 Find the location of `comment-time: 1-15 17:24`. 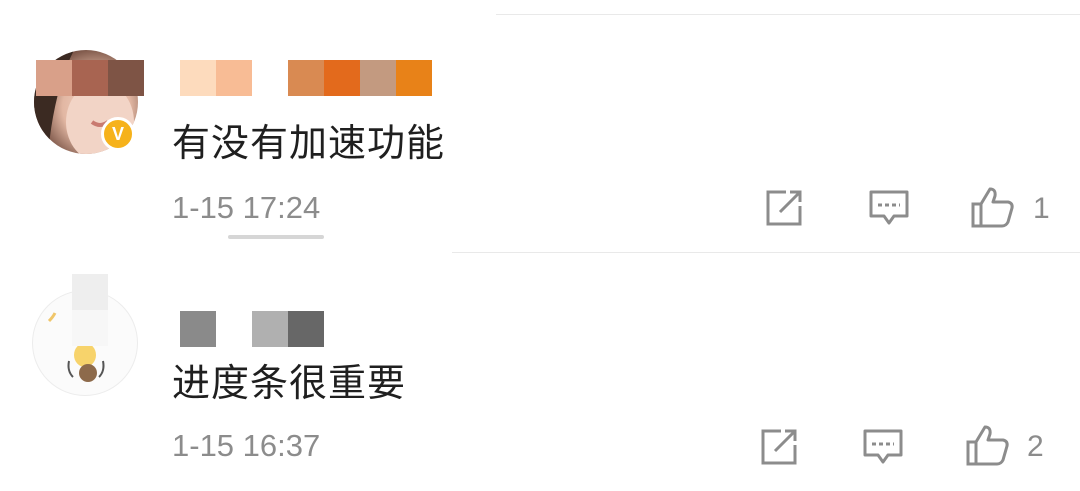

comment-time: 1-15 17:24 is located at coordinates (246, 207).